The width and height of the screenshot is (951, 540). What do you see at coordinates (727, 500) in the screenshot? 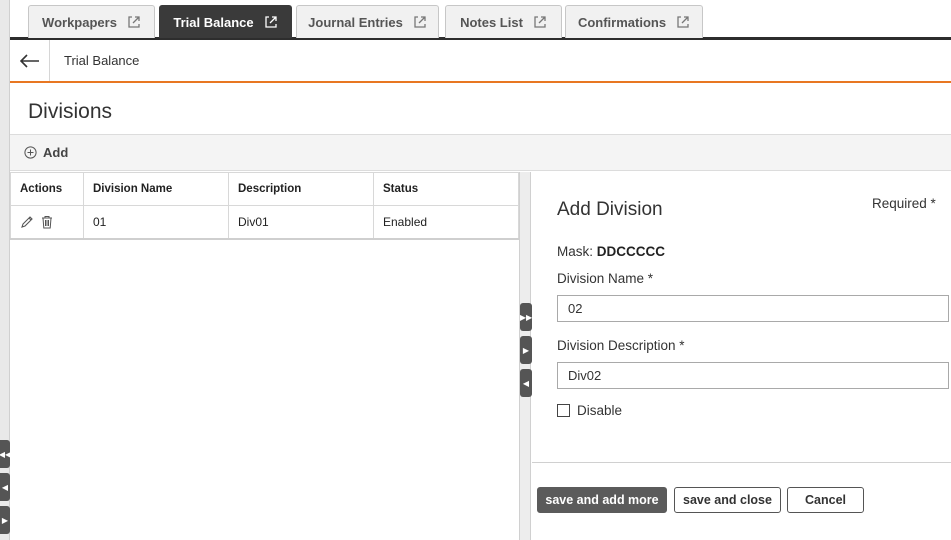
I see `save-and-close-button: save and close` at bounding box center [727, 500].